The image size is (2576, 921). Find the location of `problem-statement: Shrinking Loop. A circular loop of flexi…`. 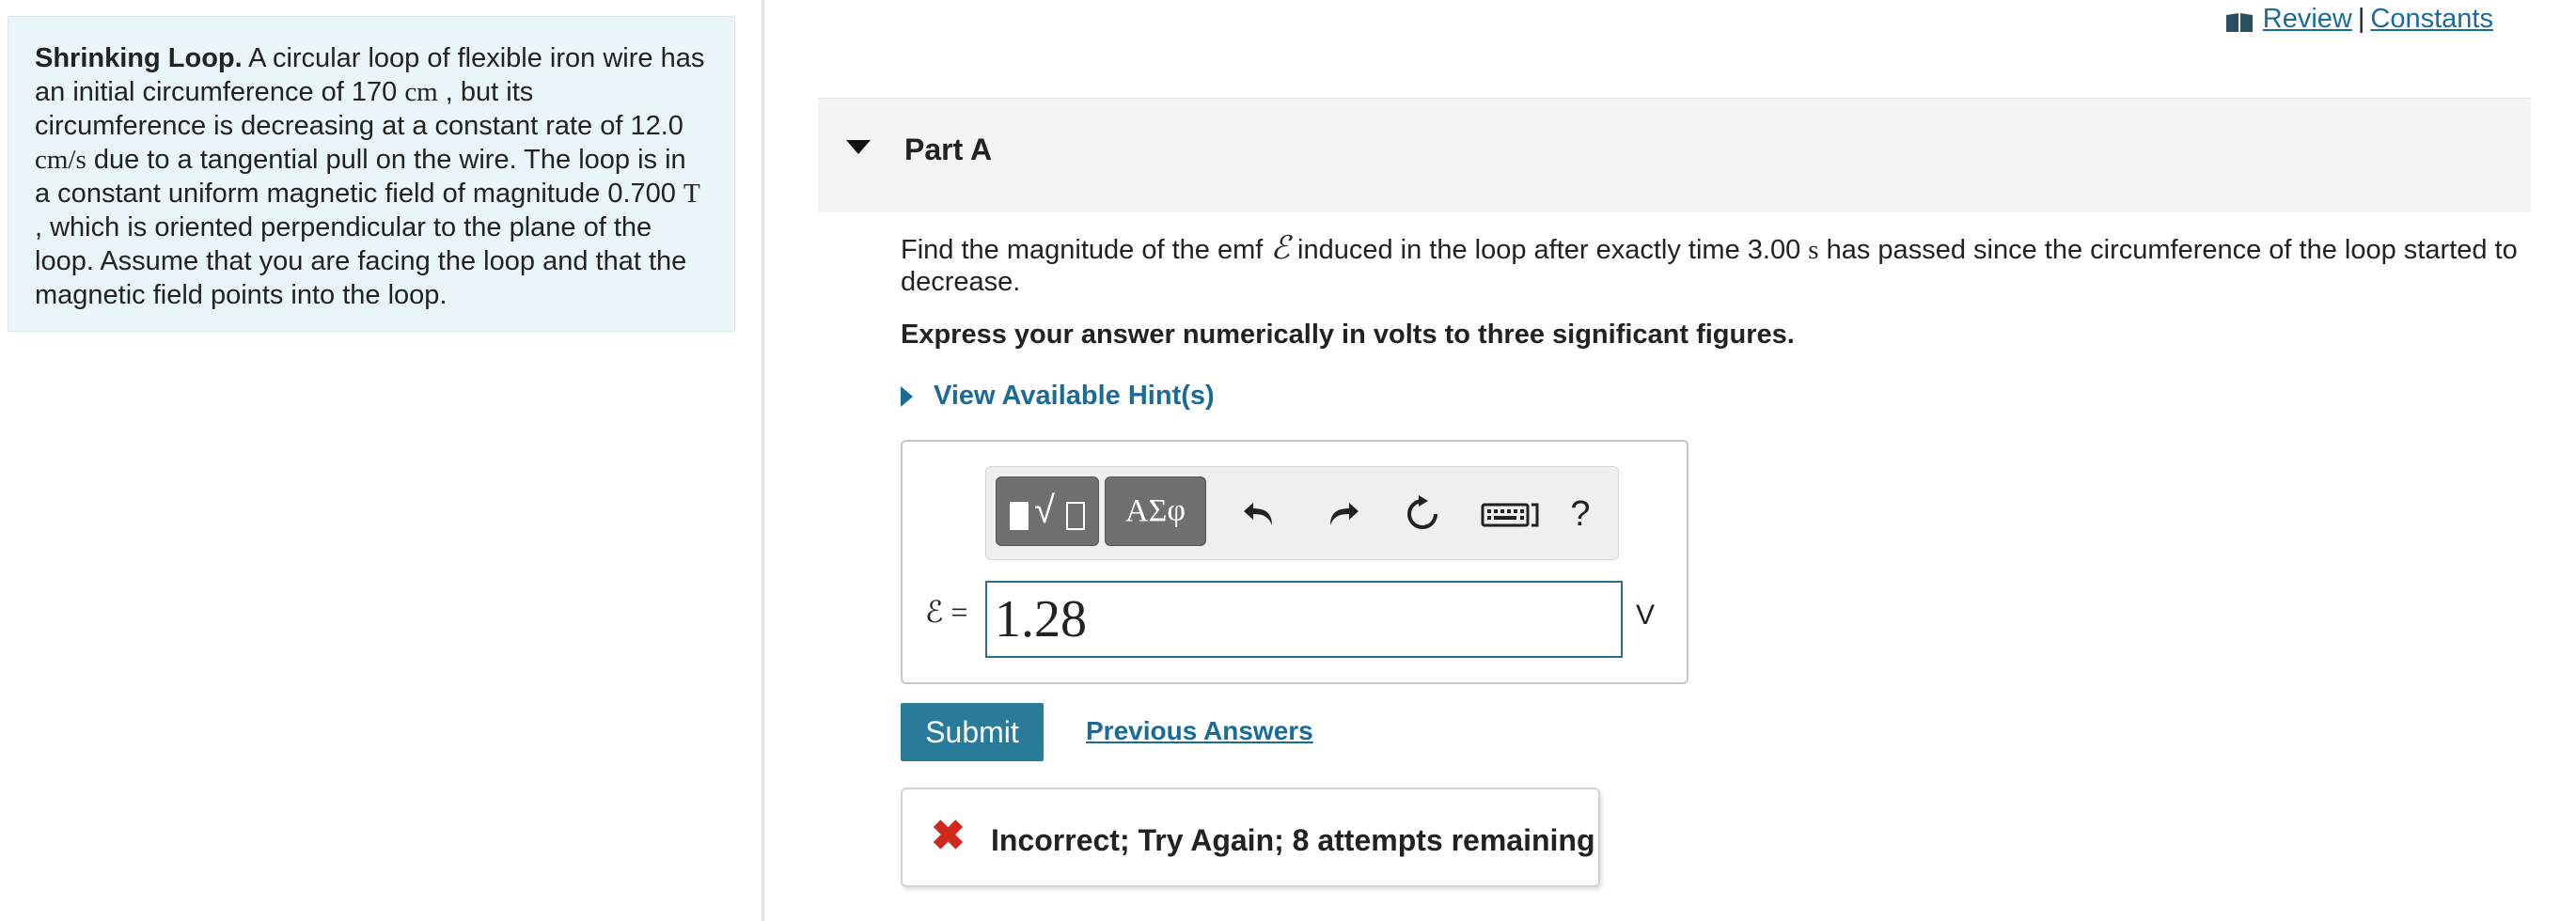

problem-statement: Shrinking Loop. A circular loop of flexi… is located at coordinates (372, 174).